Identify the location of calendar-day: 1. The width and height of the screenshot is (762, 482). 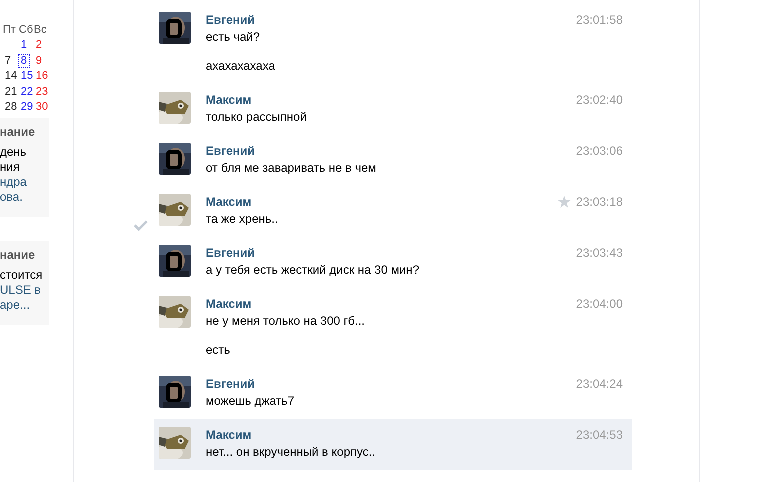
(24, 45).